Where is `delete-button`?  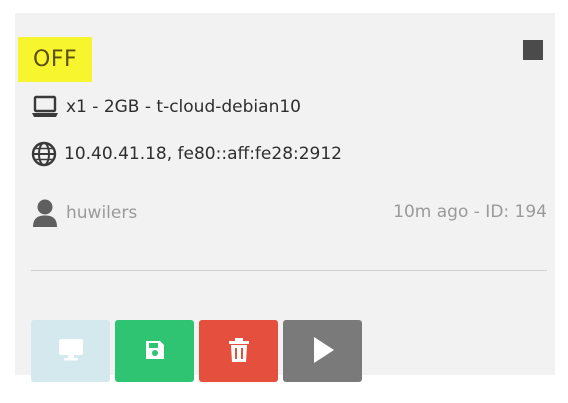
delete-button is located at coordinates (238, 351).